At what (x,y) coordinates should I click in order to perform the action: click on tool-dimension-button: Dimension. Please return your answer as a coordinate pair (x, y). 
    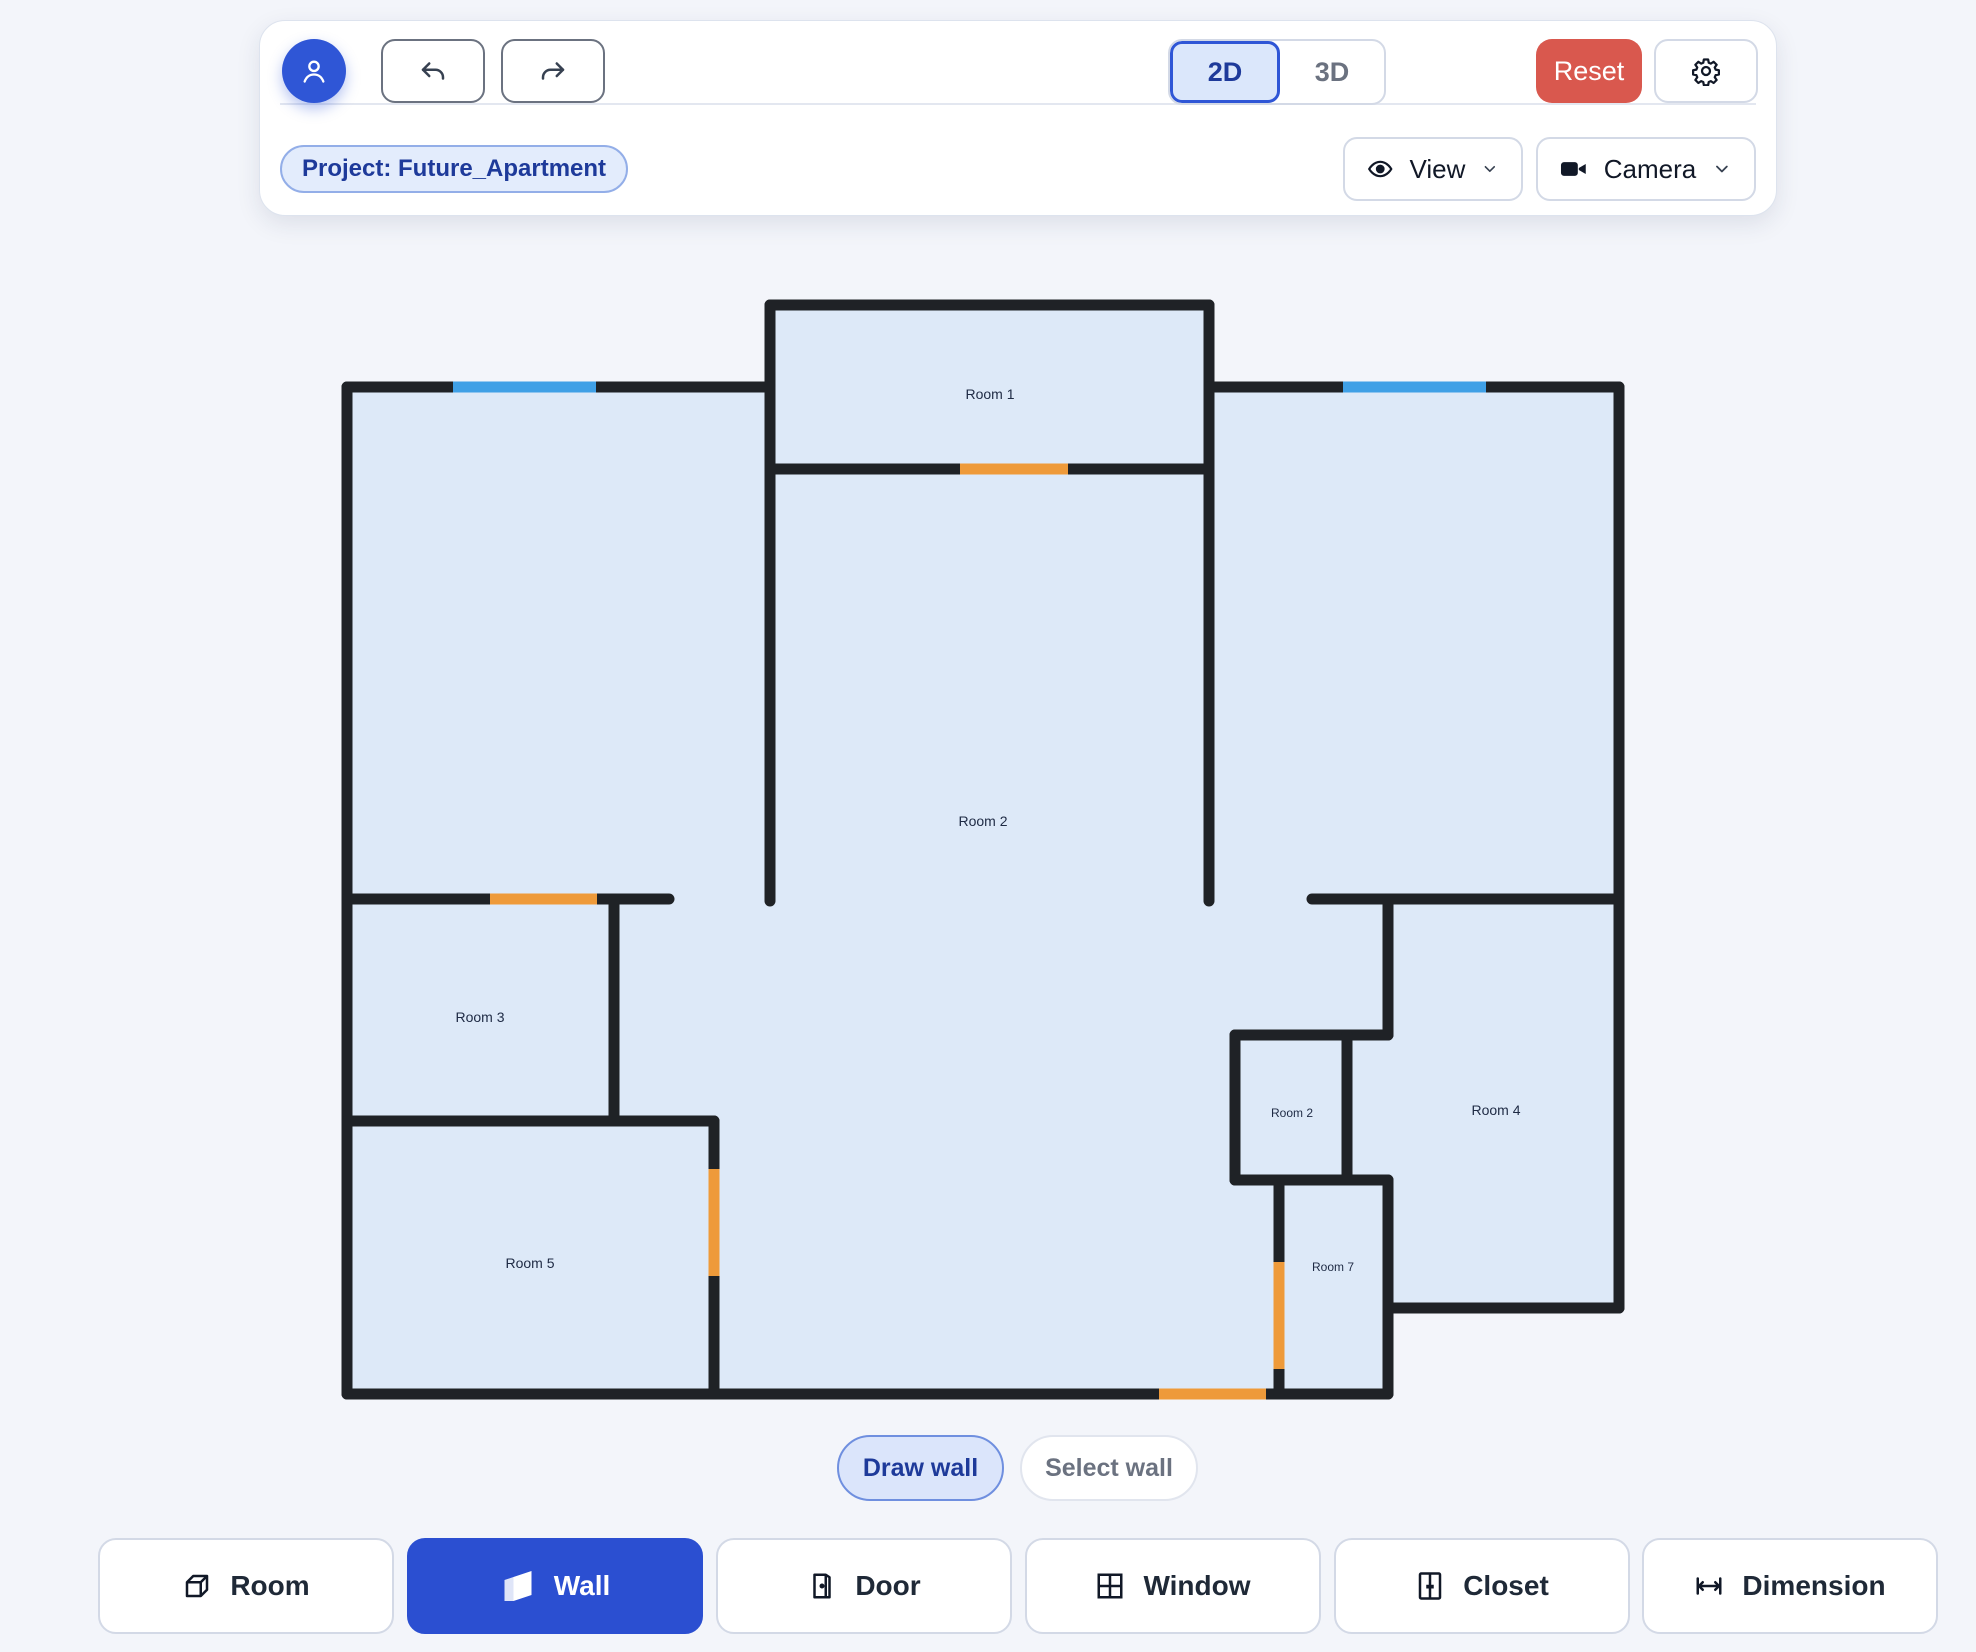
    Looking at the image, I should click on (1790, 1586).